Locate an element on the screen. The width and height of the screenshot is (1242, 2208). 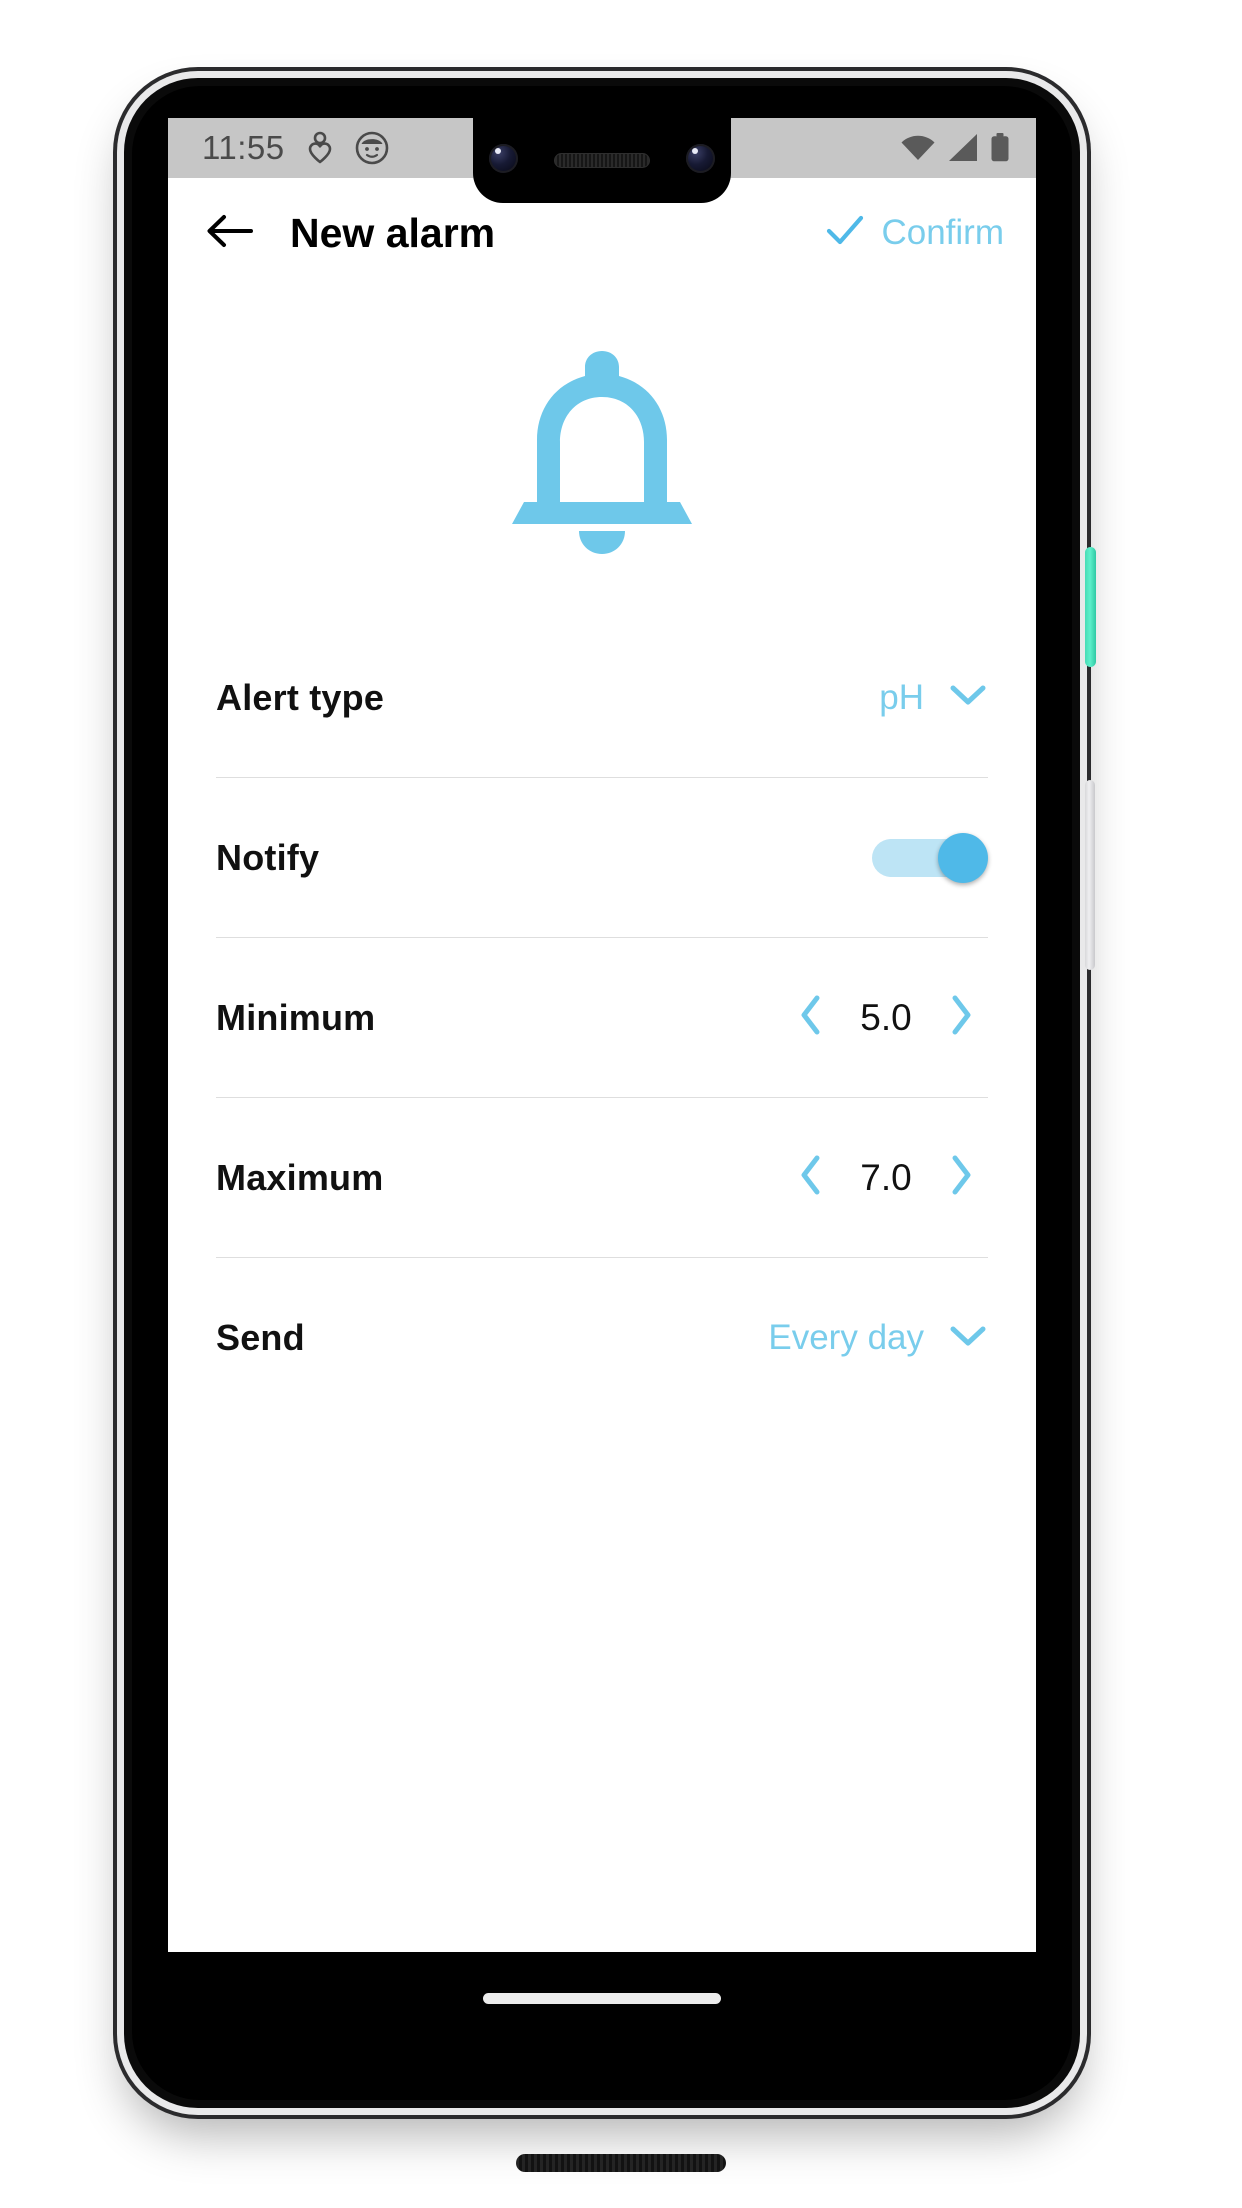
maximum-stepper: 7.0 is located at coordinates (886, 1178).